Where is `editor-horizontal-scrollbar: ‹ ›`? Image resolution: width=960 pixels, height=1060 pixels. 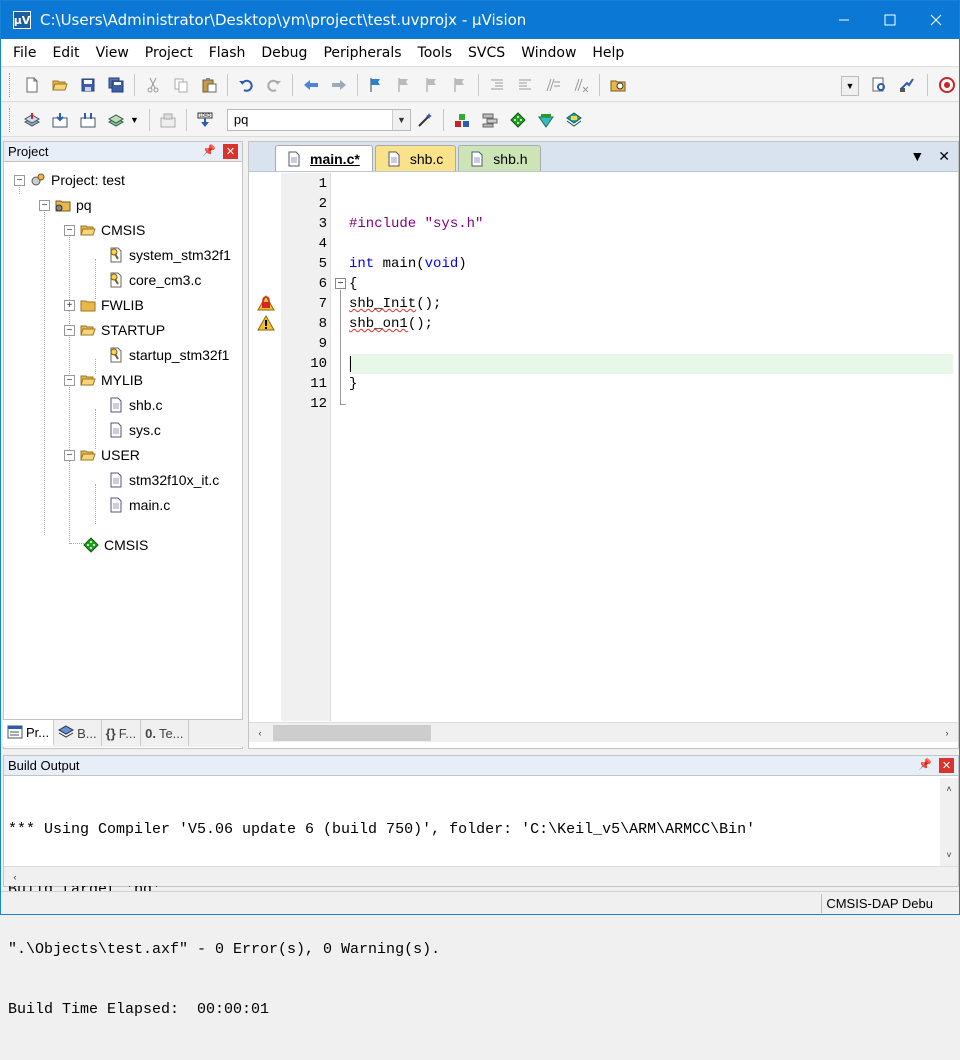 editor-horizontal-scrollbar: ‹ › is located at coordinates (603, 732).